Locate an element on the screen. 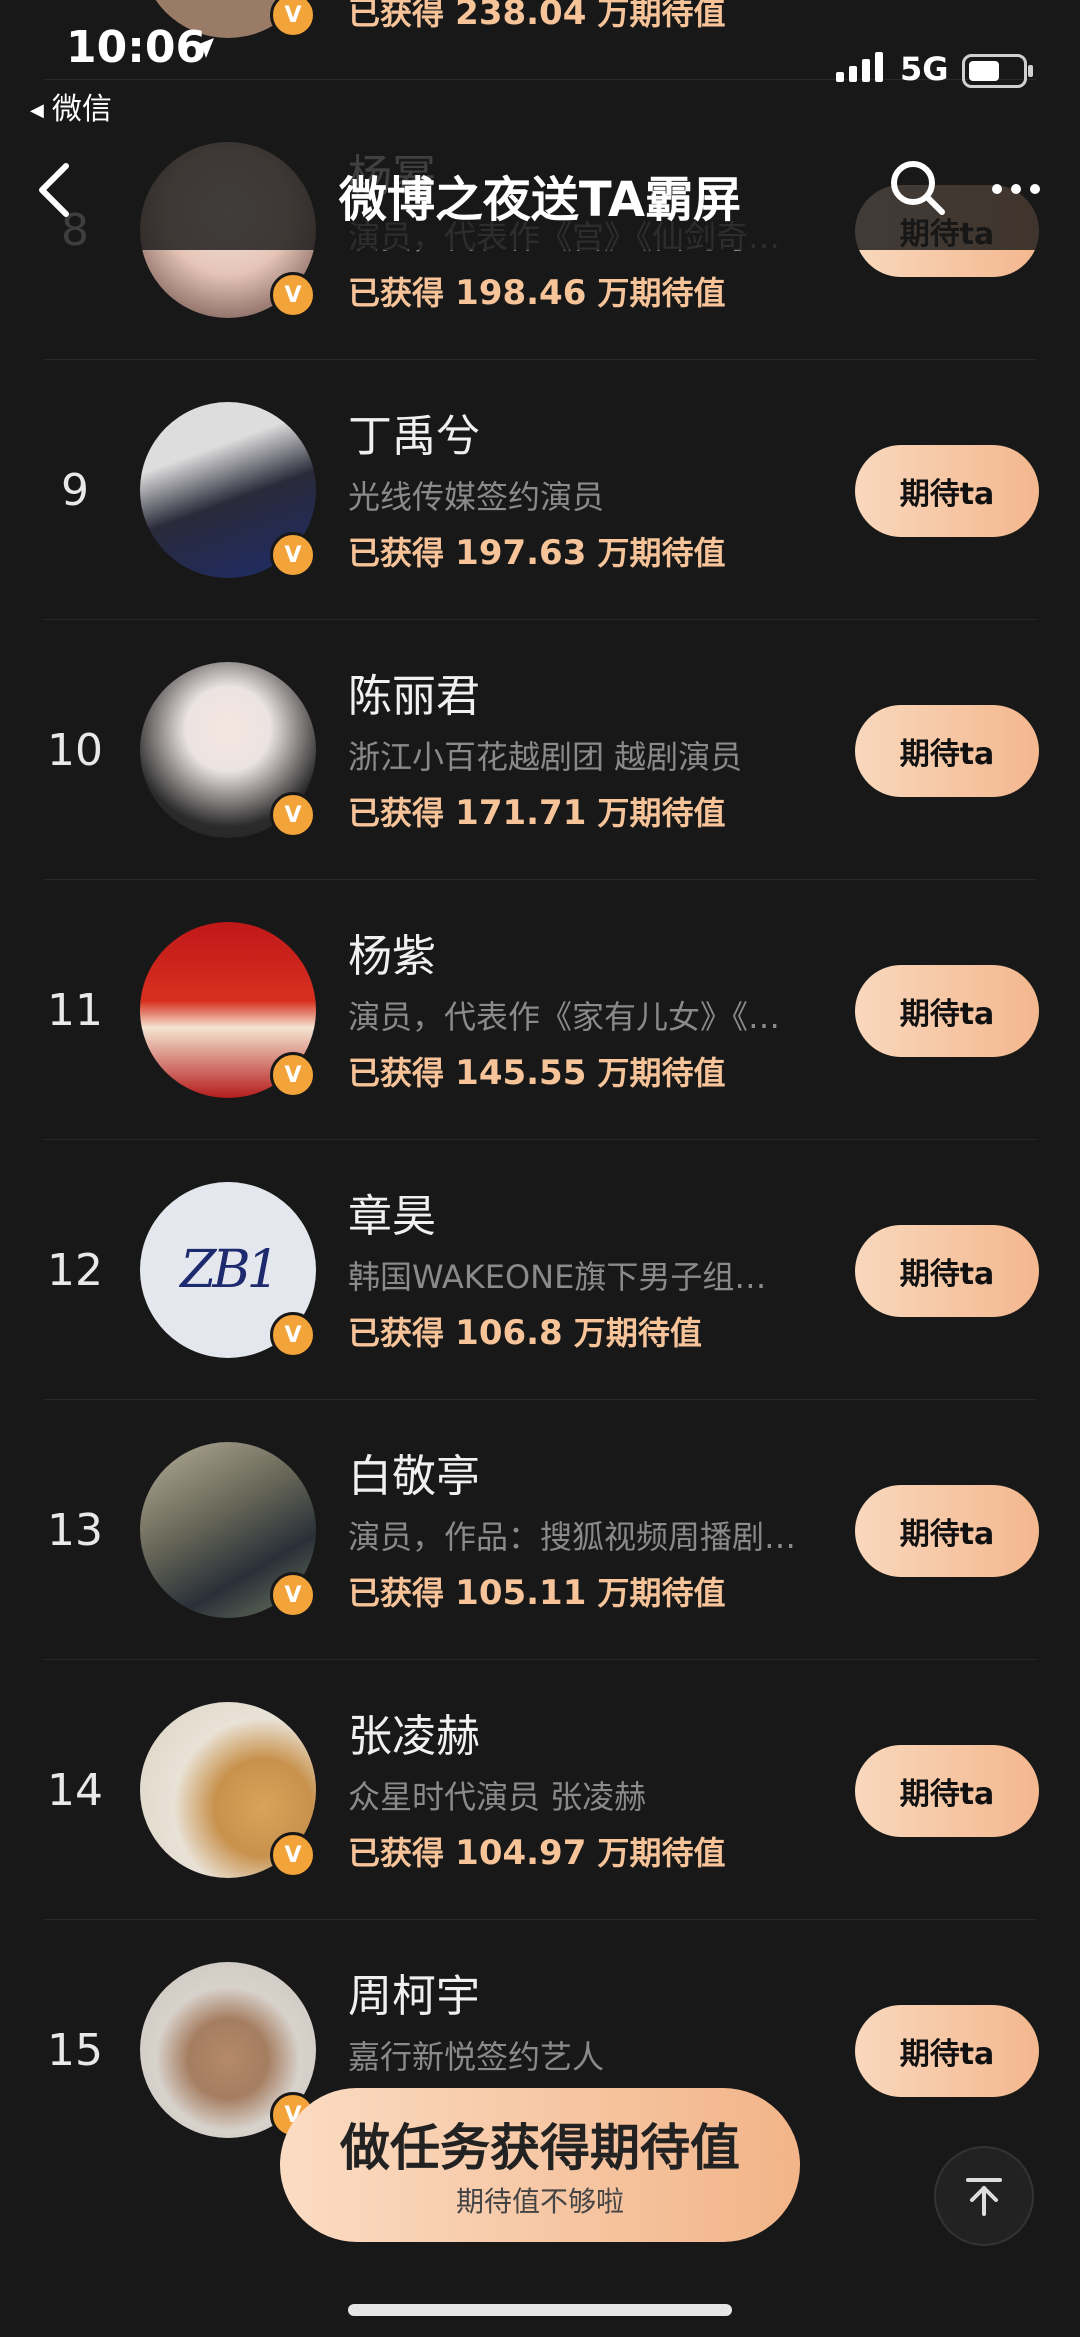 This screenshot has width=1080, height=2337. home-indicator is located at coordinates (540, 2310).